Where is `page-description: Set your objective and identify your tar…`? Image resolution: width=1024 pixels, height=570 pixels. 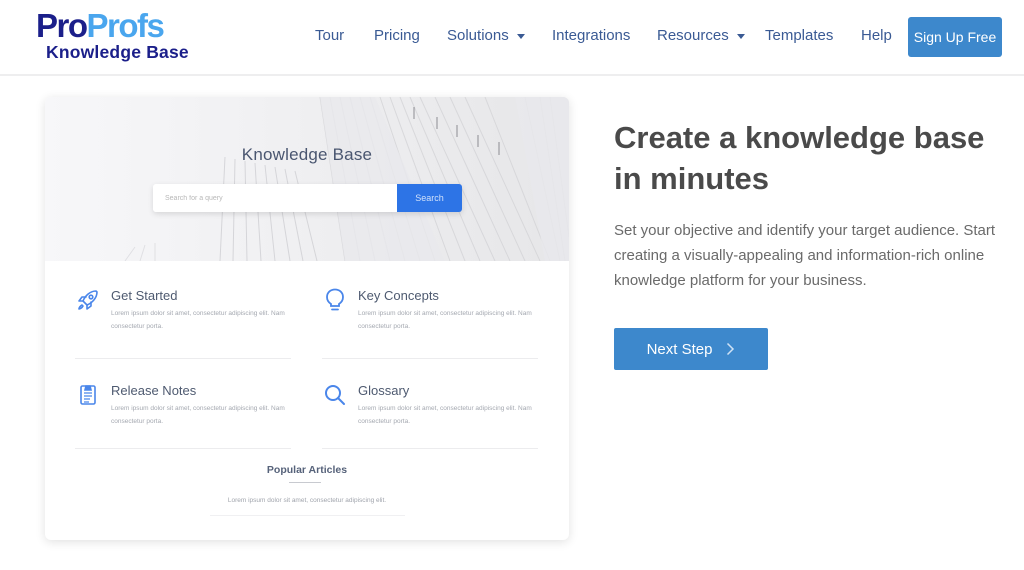 page-description: Set your objective and identify your tar… is located at coordinates (805, 255).